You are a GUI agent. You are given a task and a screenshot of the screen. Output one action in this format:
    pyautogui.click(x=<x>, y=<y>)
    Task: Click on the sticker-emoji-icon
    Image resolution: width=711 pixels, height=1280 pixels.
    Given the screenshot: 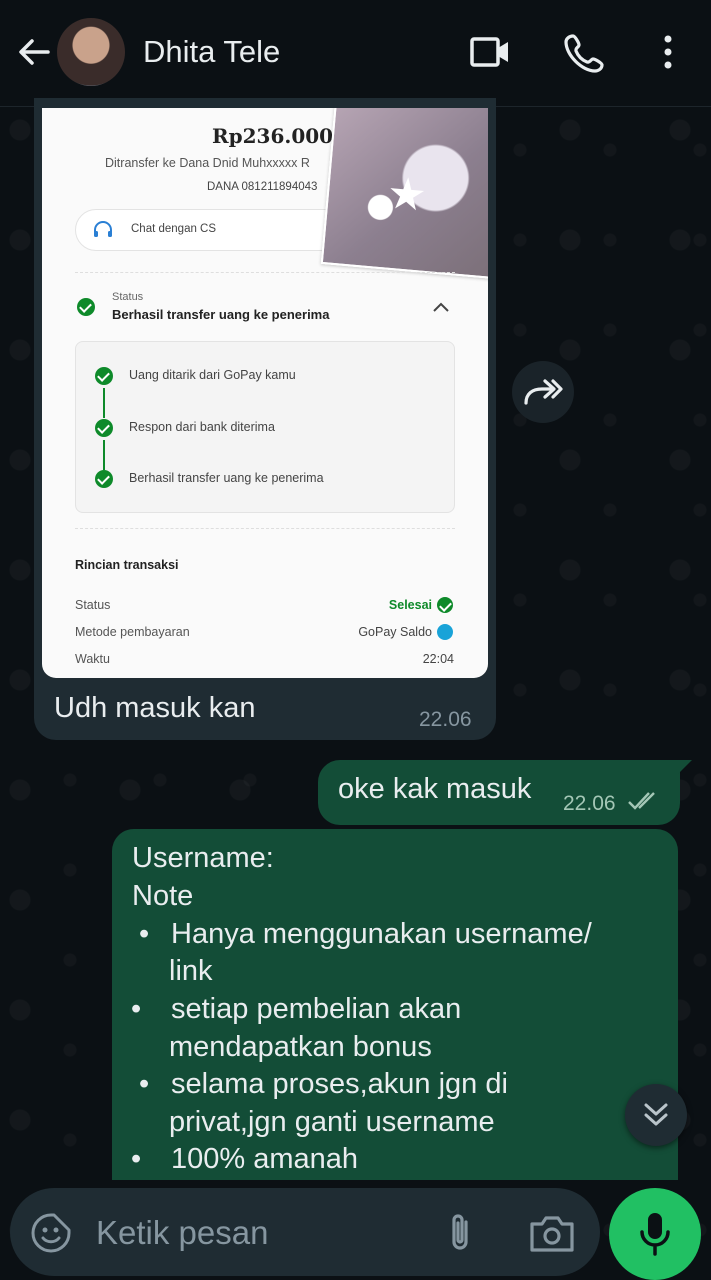 What is the action you would take?
    pyautogui.click(x=51, y=1233)
    